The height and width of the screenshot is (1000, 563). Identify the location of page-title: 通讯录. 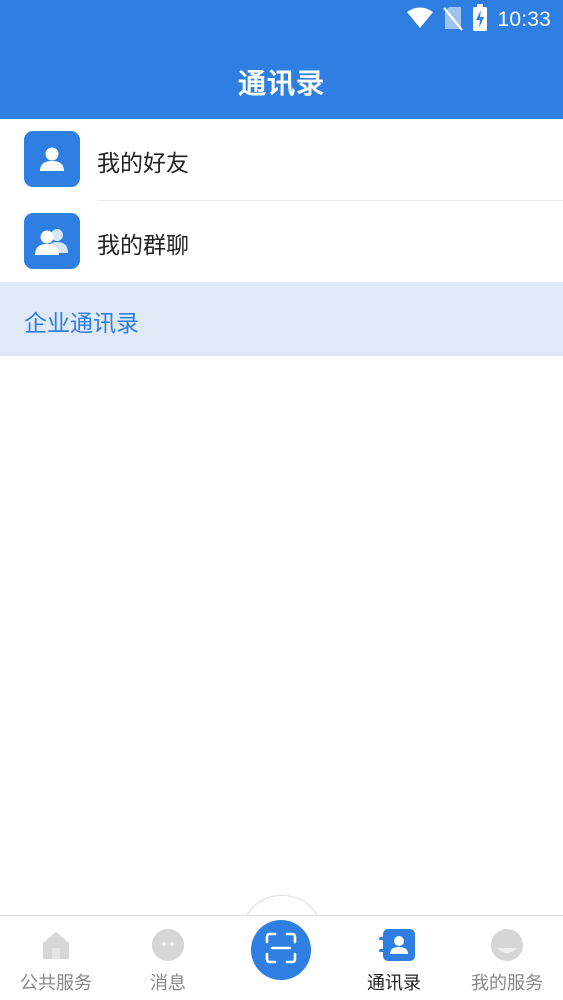
(281, 83).